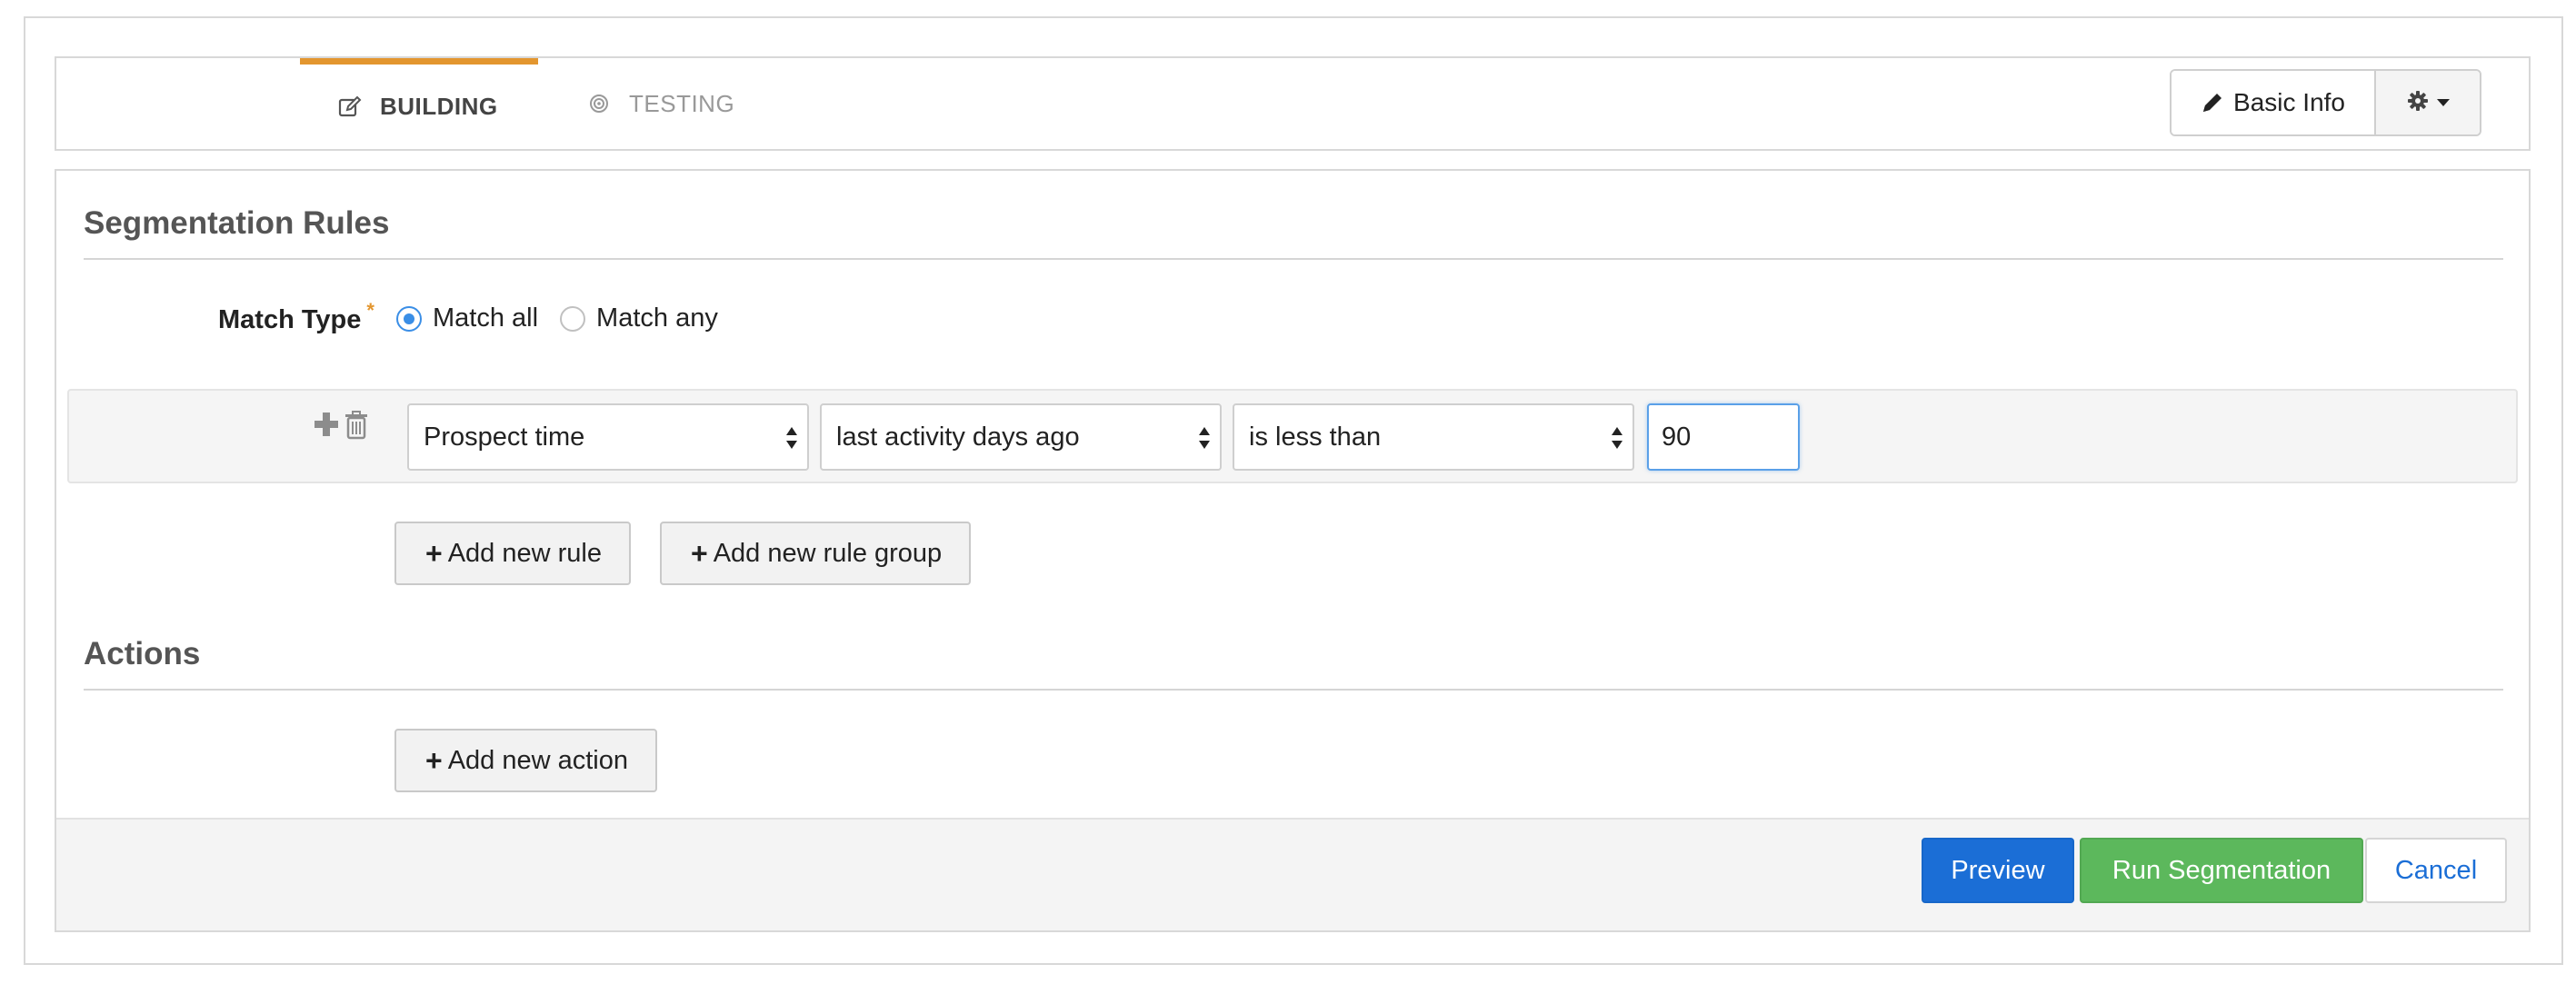 This screenshot has height=994, width=2576. Describe the element at coordinates (341, 428) in the screenshot. I see `rule-row-controls` at that location.